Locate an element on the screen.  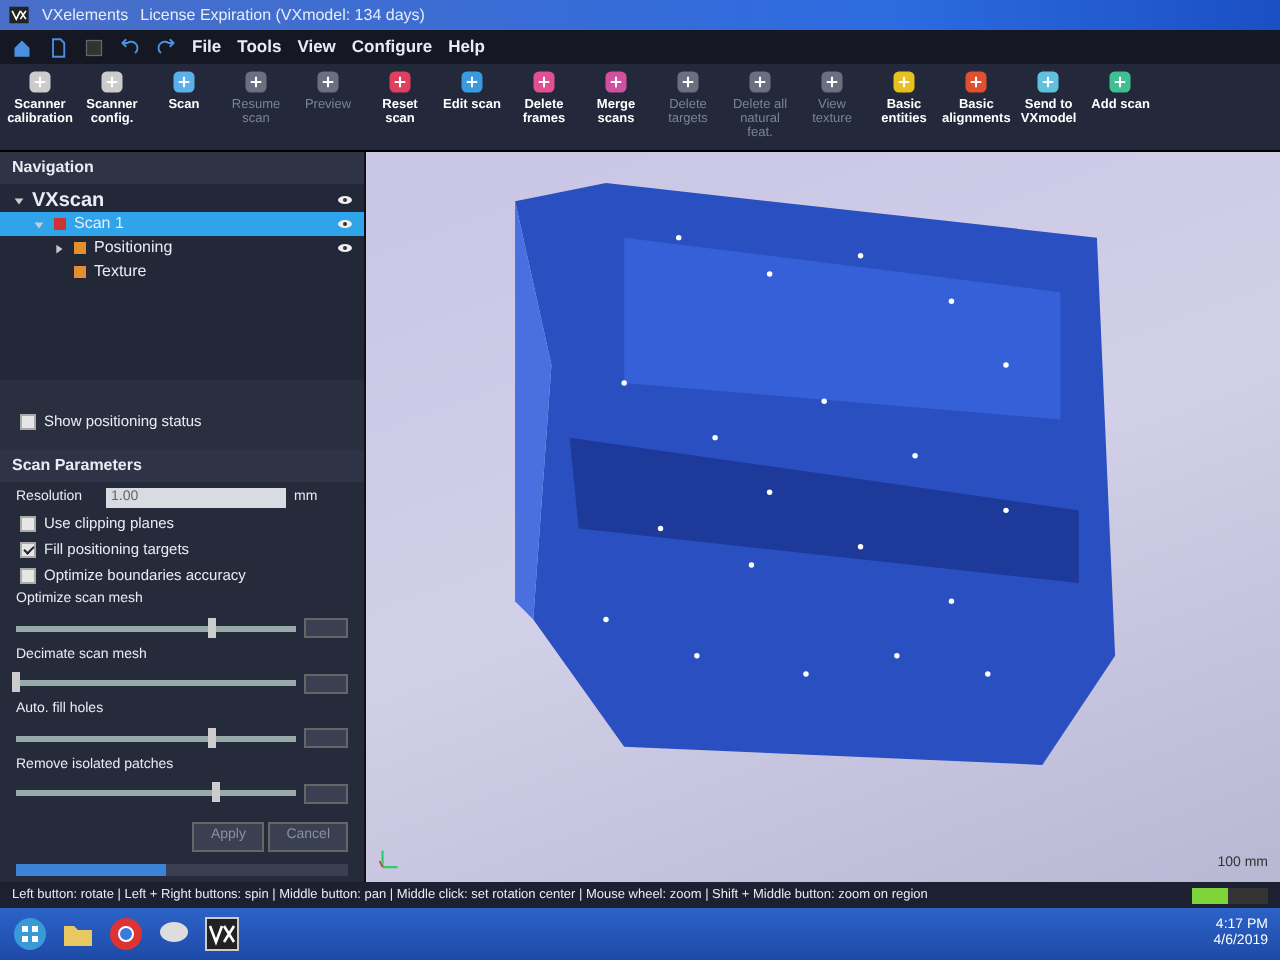
browser-icon is located at coordinates (126, 934).